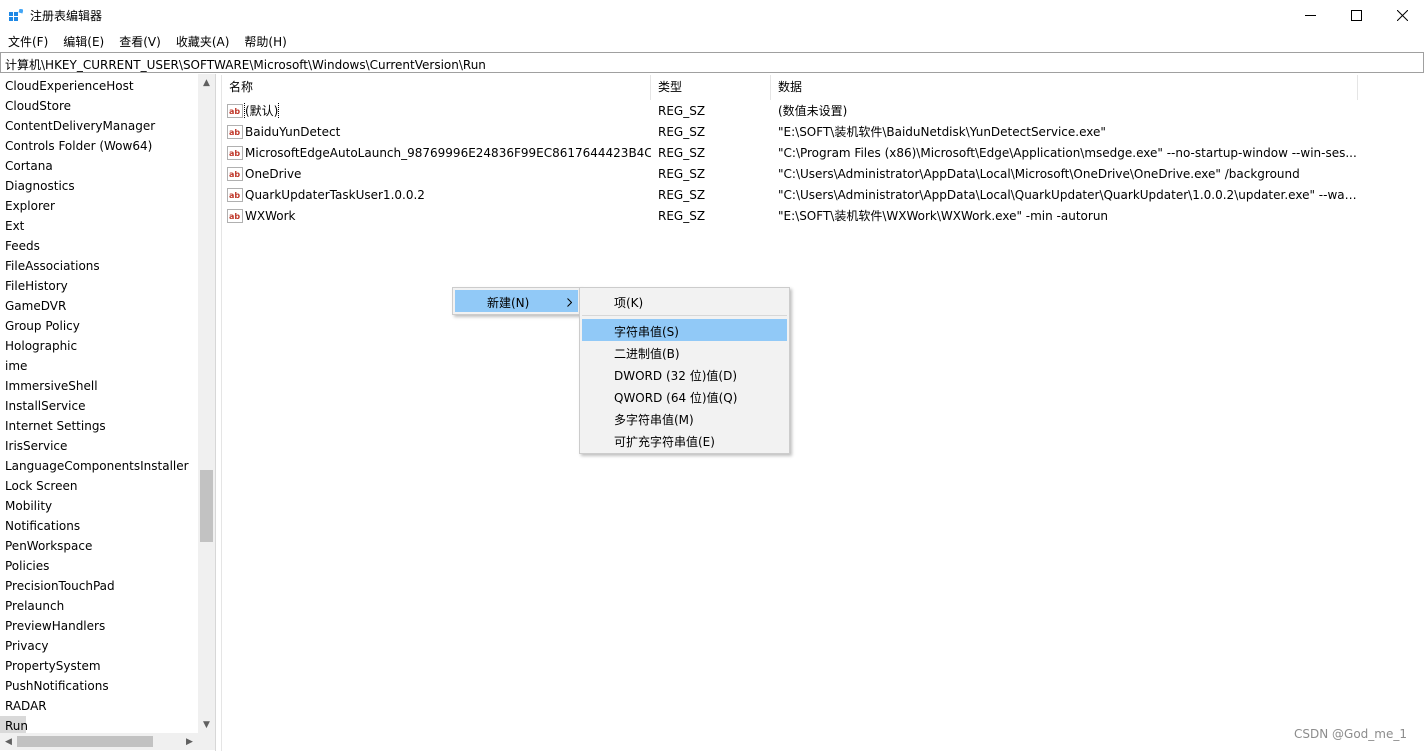 Image resolution: width=1426 pixels, height=751 pixels. I want to click on submenu-item-string-value: 字符串值(S), so click(684, 330).